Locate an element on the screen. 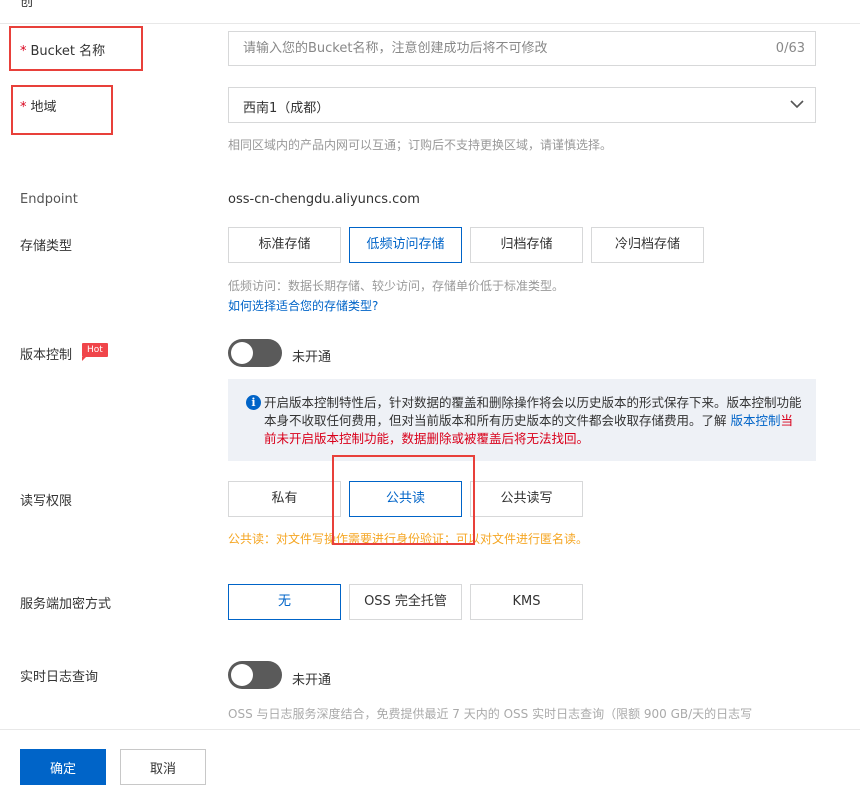 The image size is (860, 788). versioning-status: 未开通 is located at coordinates (312, 357).